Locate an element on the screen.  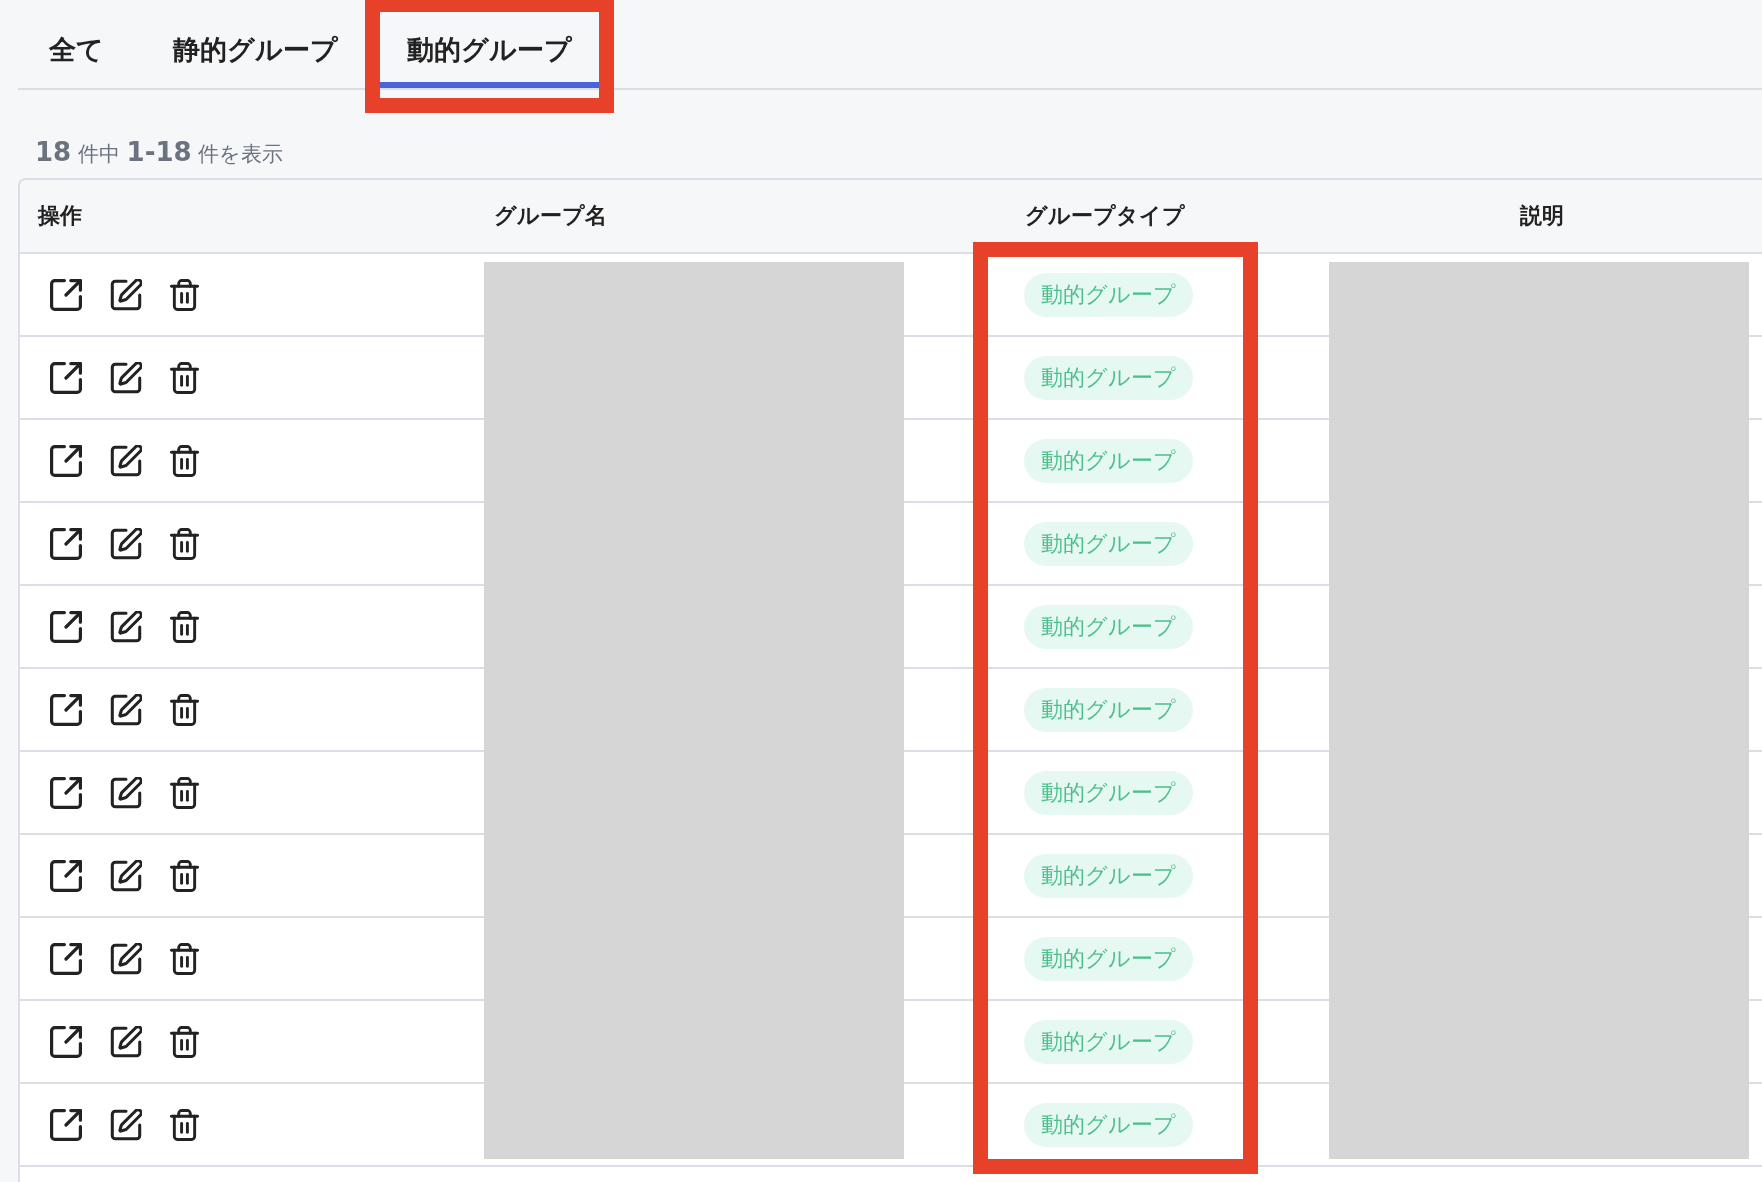
column-header: グループタイプ is located at coordinates (1105, 216).